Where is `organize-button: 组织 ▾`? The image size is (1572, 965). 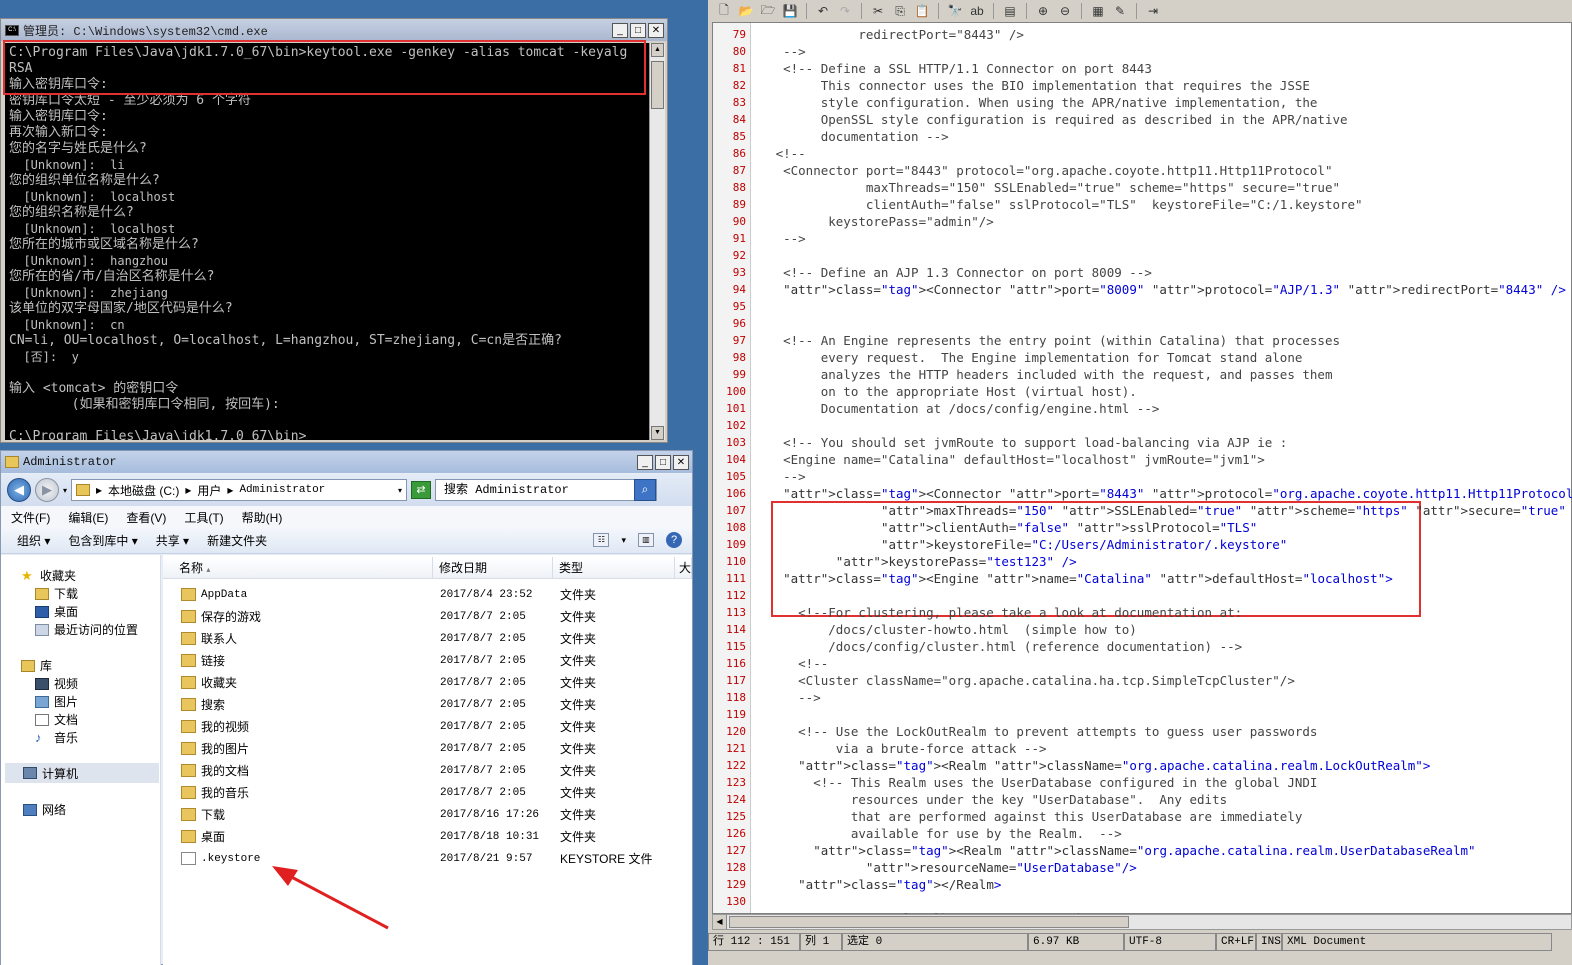 organize-button: 组织 ▾ is located at coordinates (33, 540).